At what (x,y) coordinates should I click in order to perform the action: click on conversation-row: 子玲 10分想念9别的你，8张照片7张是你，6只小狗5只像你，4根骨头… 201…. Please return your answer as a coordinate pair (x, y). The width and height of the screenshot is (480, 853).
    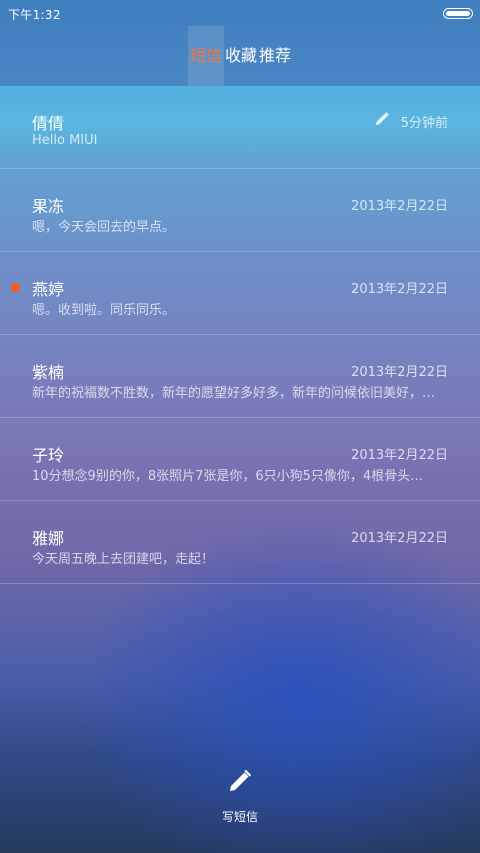
    Looking at the image, I should click on (240, 459).